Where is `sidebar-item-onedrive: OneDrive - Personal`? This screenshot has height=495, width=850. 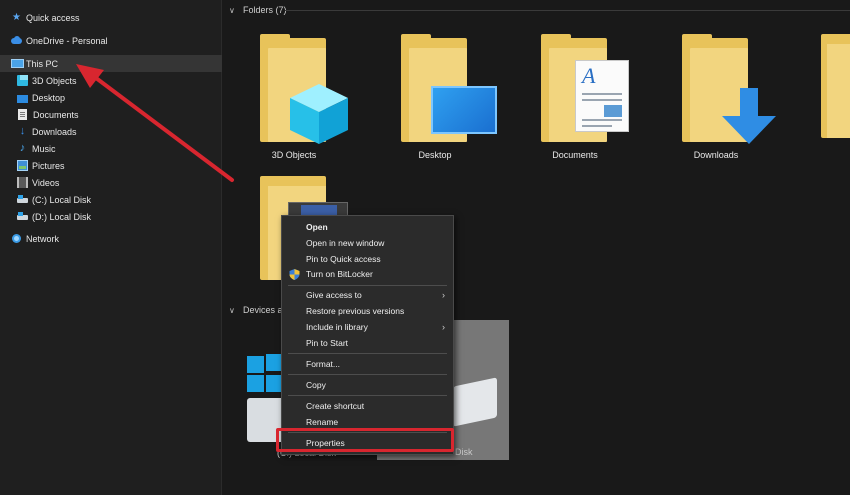 sidebar-item-onedrive: OneDrive - Personal is located at coordinates (111, 40).